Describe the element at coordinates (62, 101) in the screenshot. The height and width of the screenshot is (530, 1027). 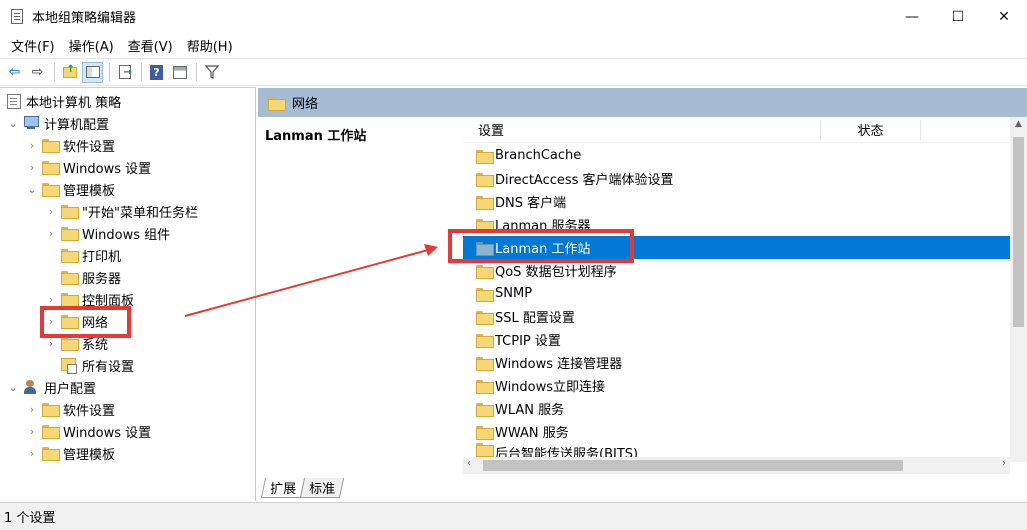
I see `tree-item-root: 本地计算机 策略` at that location.